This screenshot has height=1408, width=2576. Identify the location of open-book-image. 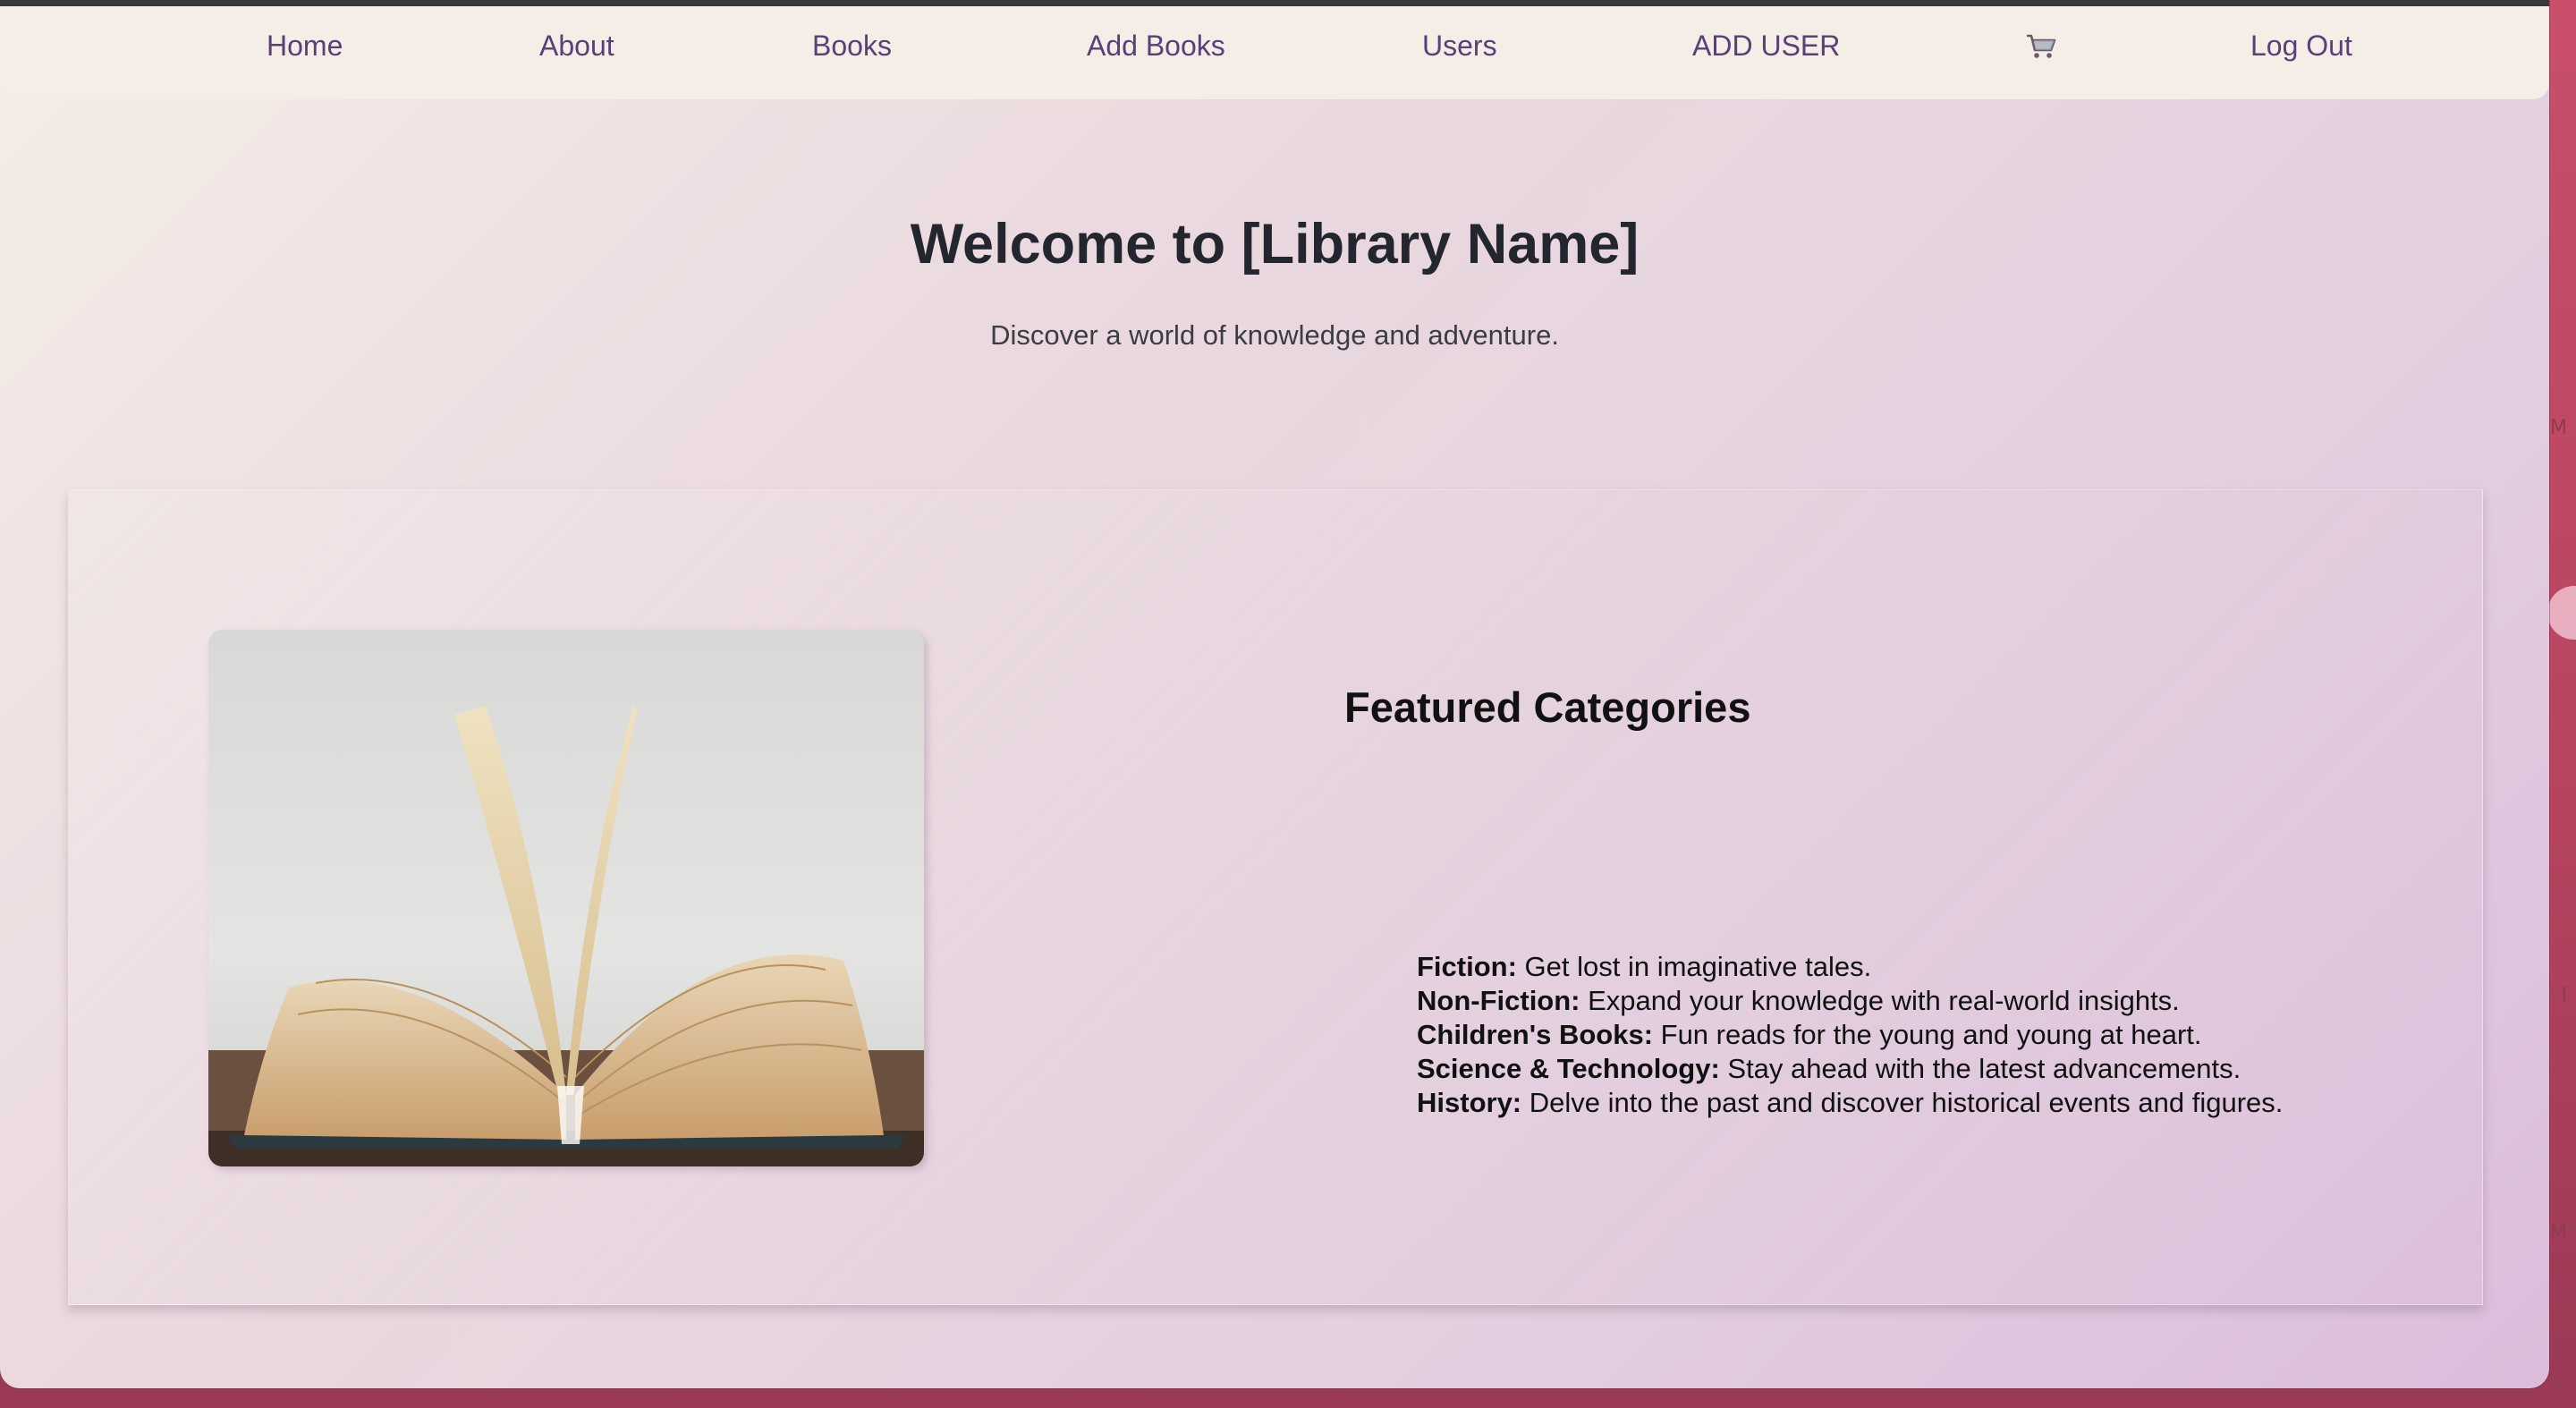
(566, 898).